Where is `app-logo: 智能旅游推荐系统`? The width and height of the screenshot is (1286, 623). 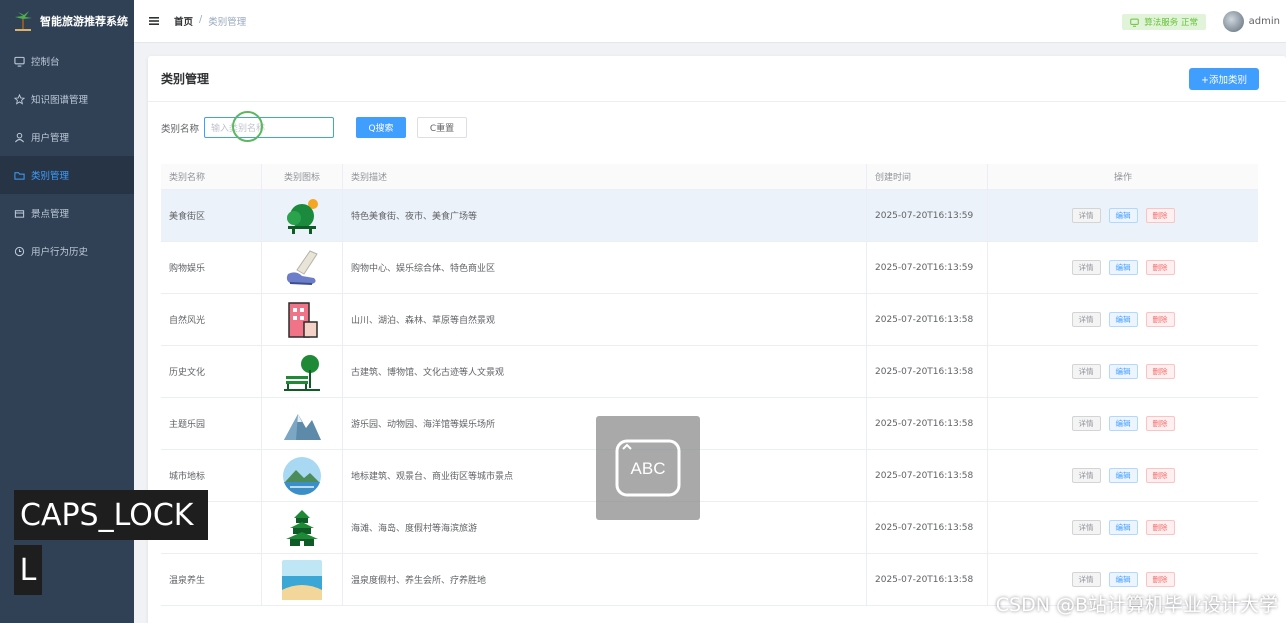
app-logo: 智能旅游推荐系统 is located at coordinates (67, 21).